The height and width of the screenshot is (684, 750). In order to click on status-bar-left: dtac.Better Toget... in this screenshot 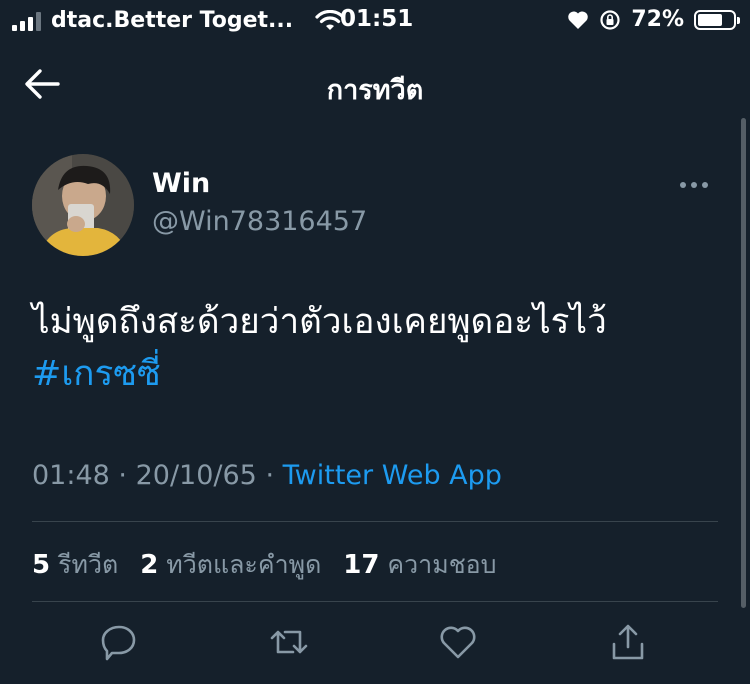, I will do `click(178, 20)`.